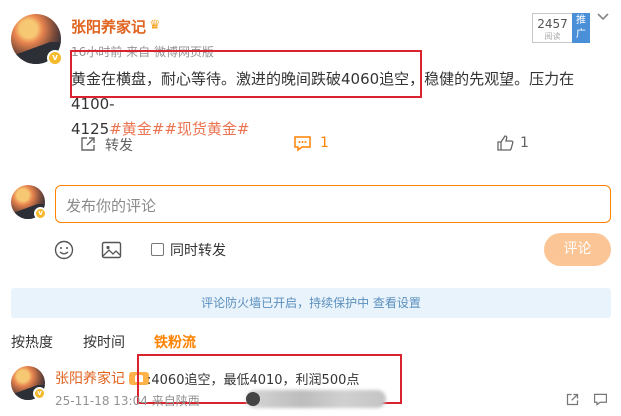 The height and width of the screenshot is (416, 621). I want to click on comment-author-row: 张阳养家记, so click(102, 378).